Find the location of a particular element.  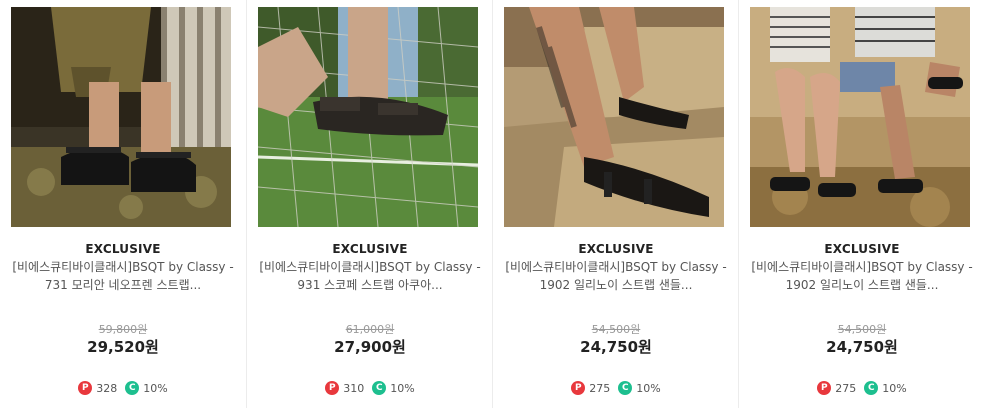

point-amount: 310 is located at coordinates (354, 388).